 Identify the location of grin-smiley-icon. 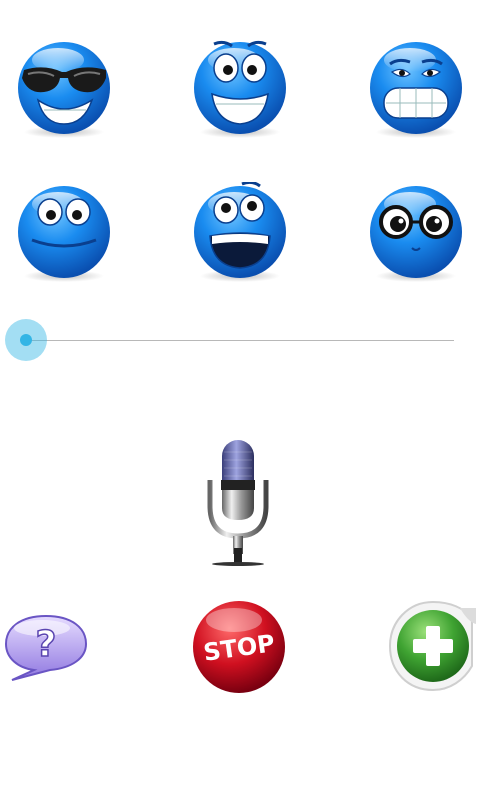
(416, 90).